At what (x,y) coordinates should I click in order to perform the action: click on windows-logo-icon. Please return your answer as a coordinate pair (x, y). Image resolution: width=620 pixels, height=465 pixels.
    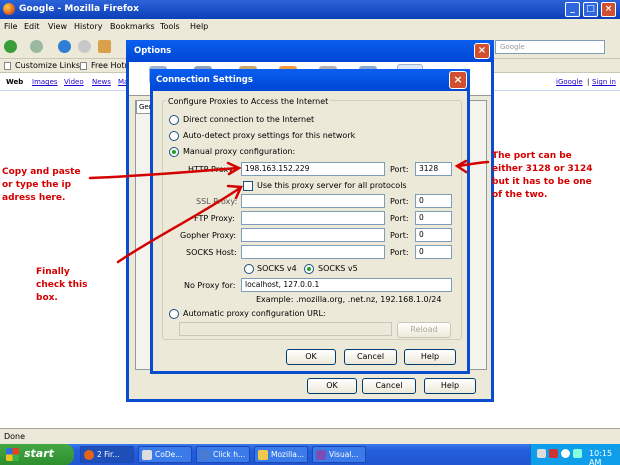
    Looking at the image, I should click on (12, 454).